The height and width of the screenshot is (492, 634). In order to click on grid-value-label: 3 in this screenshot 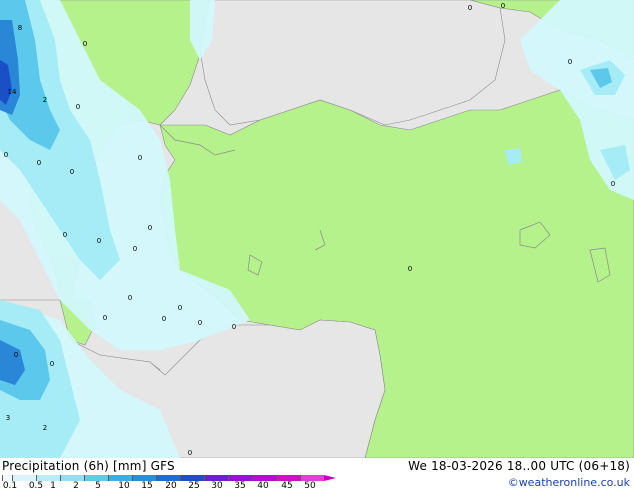, I will do `click(8, 418)`.